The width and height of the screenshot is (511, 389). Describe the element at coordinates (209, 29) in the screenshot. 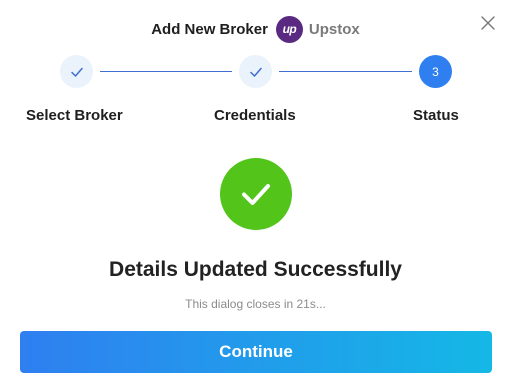

I see `dialog-title: Add New Broker` at that location.